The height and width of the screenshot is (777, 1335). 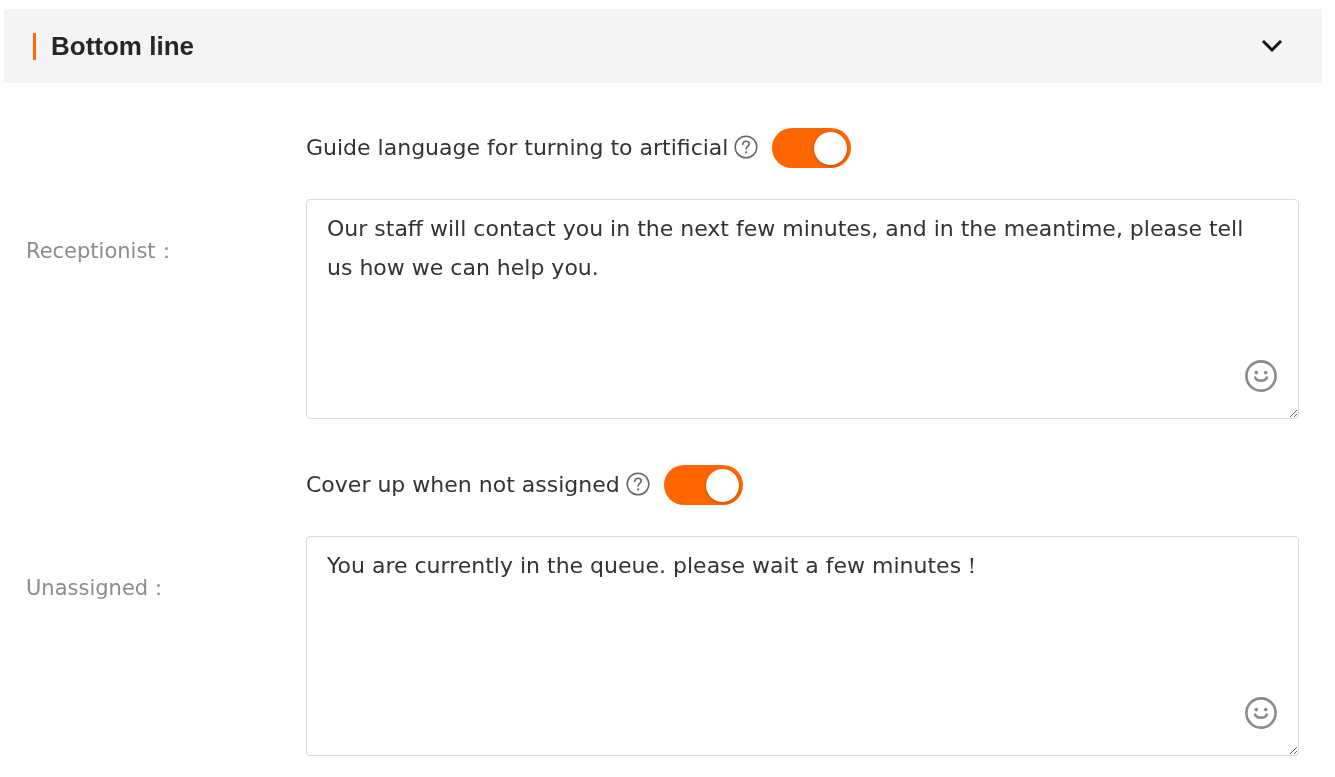 What do you see at coordinates (517, 148) in the screenshot?
I see `toggle-label: Guide language for turning to artificial` at bounding box center [517, 148].